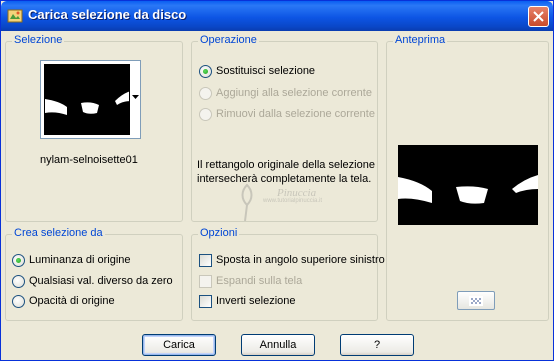 The height and width of the screenshot is (361, 554). I want to click on window-title: Carica selezione da disco, so click(107, 14).